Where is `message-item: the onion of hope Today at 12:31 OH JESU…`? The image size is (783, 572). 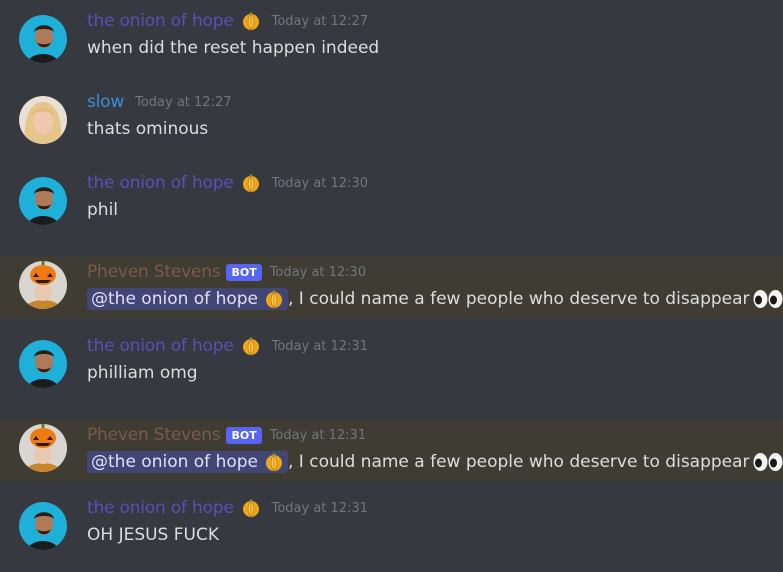
message-item: the onion of hope Today at 12:31 OH JESU… is located at coordinates (391, 518).